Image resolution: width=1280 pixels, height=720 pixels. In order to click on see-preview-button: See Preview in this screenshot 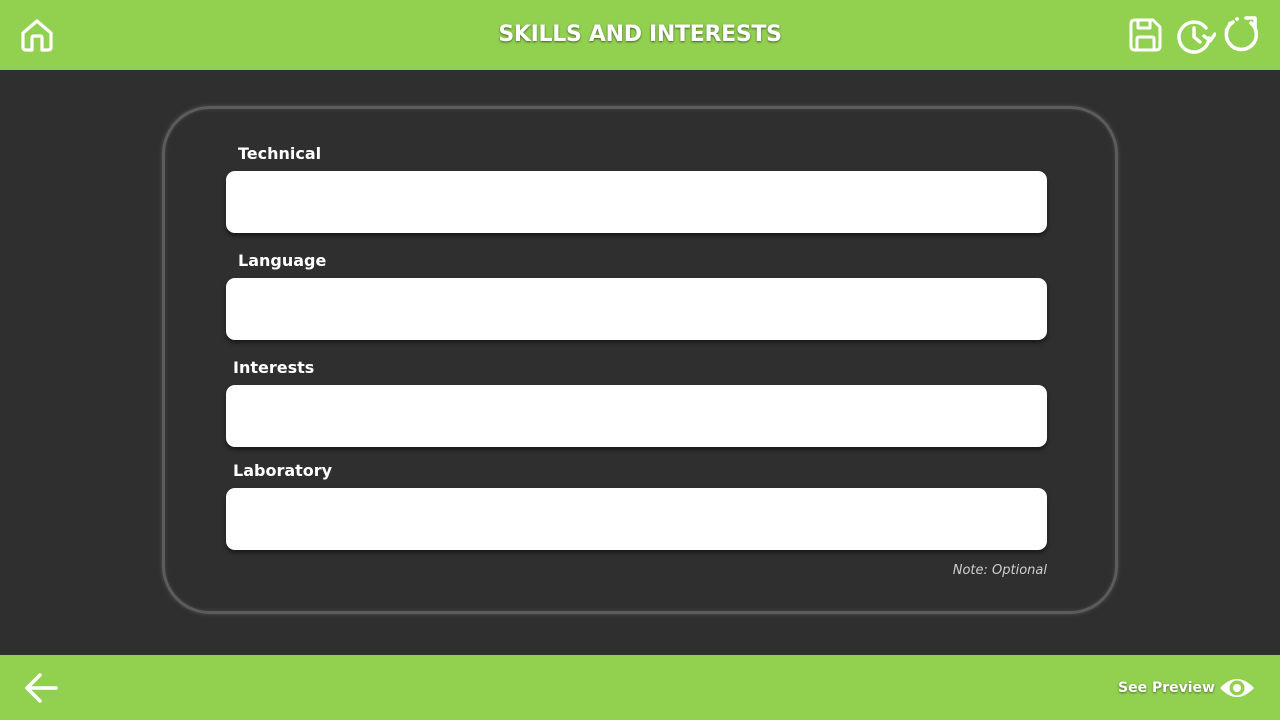, I will do `click(1185, 688)`.